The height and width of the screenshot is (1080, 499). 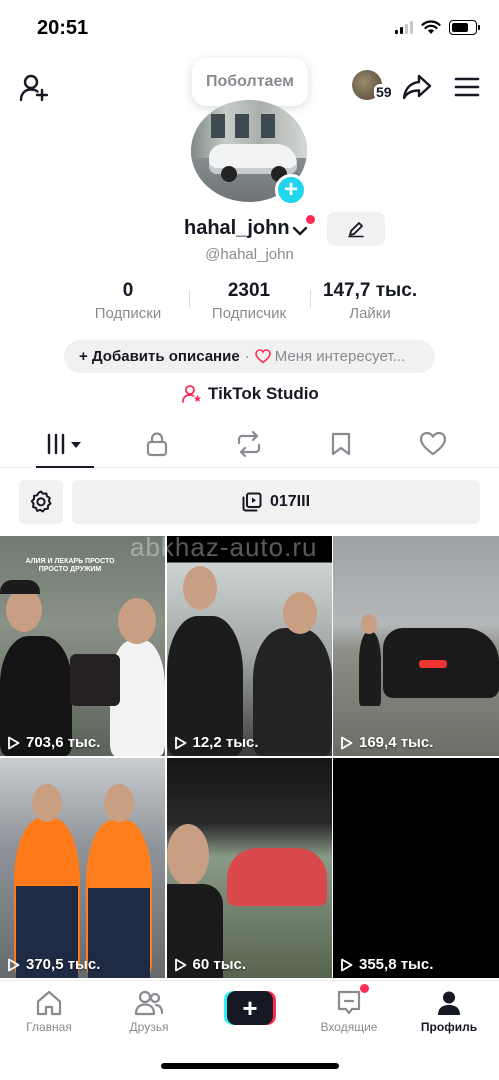 What do you see at coordinates (149, 1027) in the screenshot?
I see `nav-label: Друзья` at bounding box center [149, 1027].